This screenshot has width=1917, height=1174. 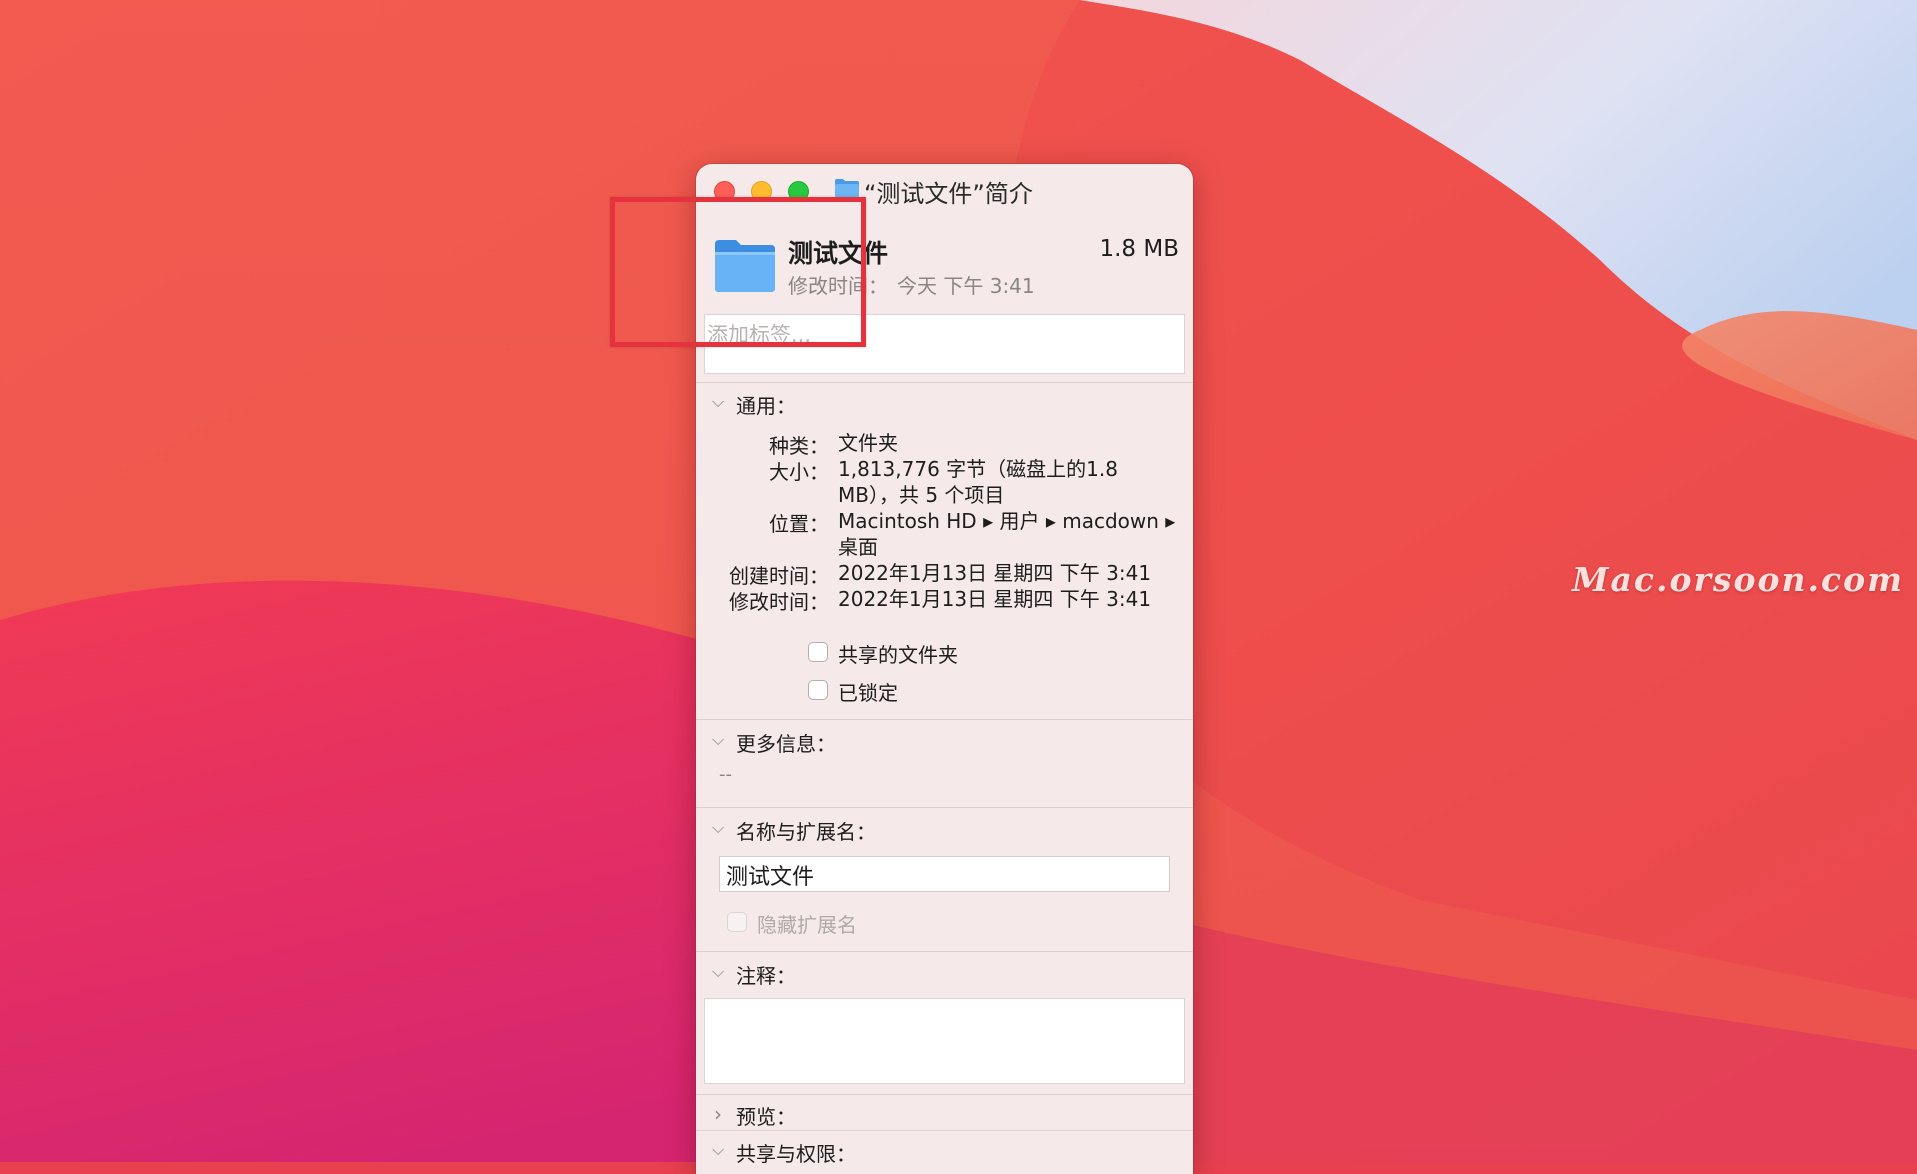 I want to click on modified-date-value: 2022年1月13日 星期四 下午 3:41, so click(x=995, y=599).